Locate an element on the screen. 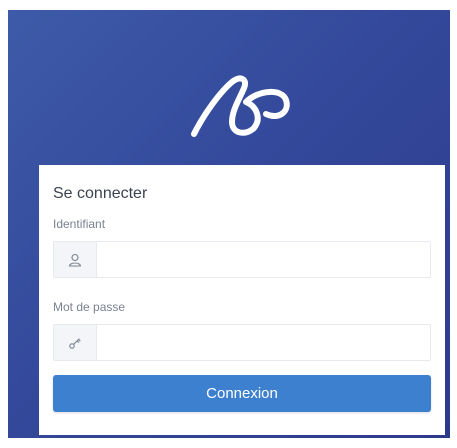 The image size is (457, 448). username-input is located at coordinates (263, 259).